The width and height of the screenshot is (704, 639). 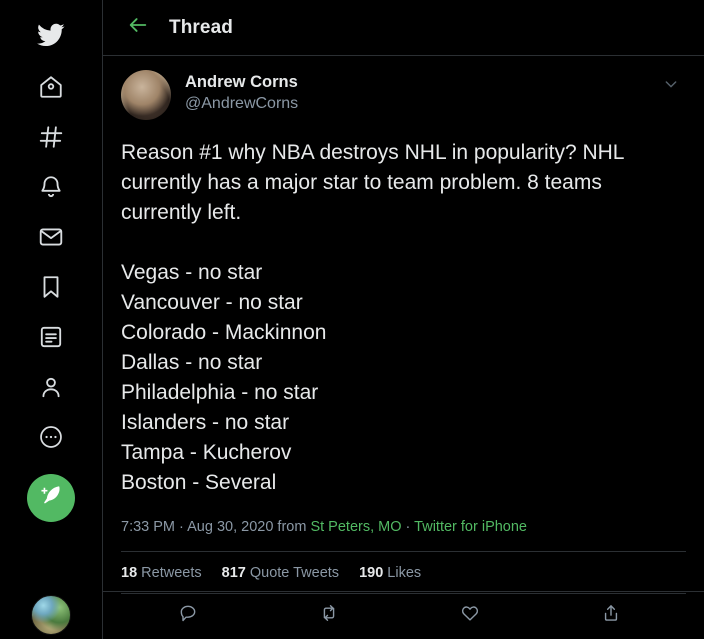 I want to click on account-avatar, so click(x=51, y=615).